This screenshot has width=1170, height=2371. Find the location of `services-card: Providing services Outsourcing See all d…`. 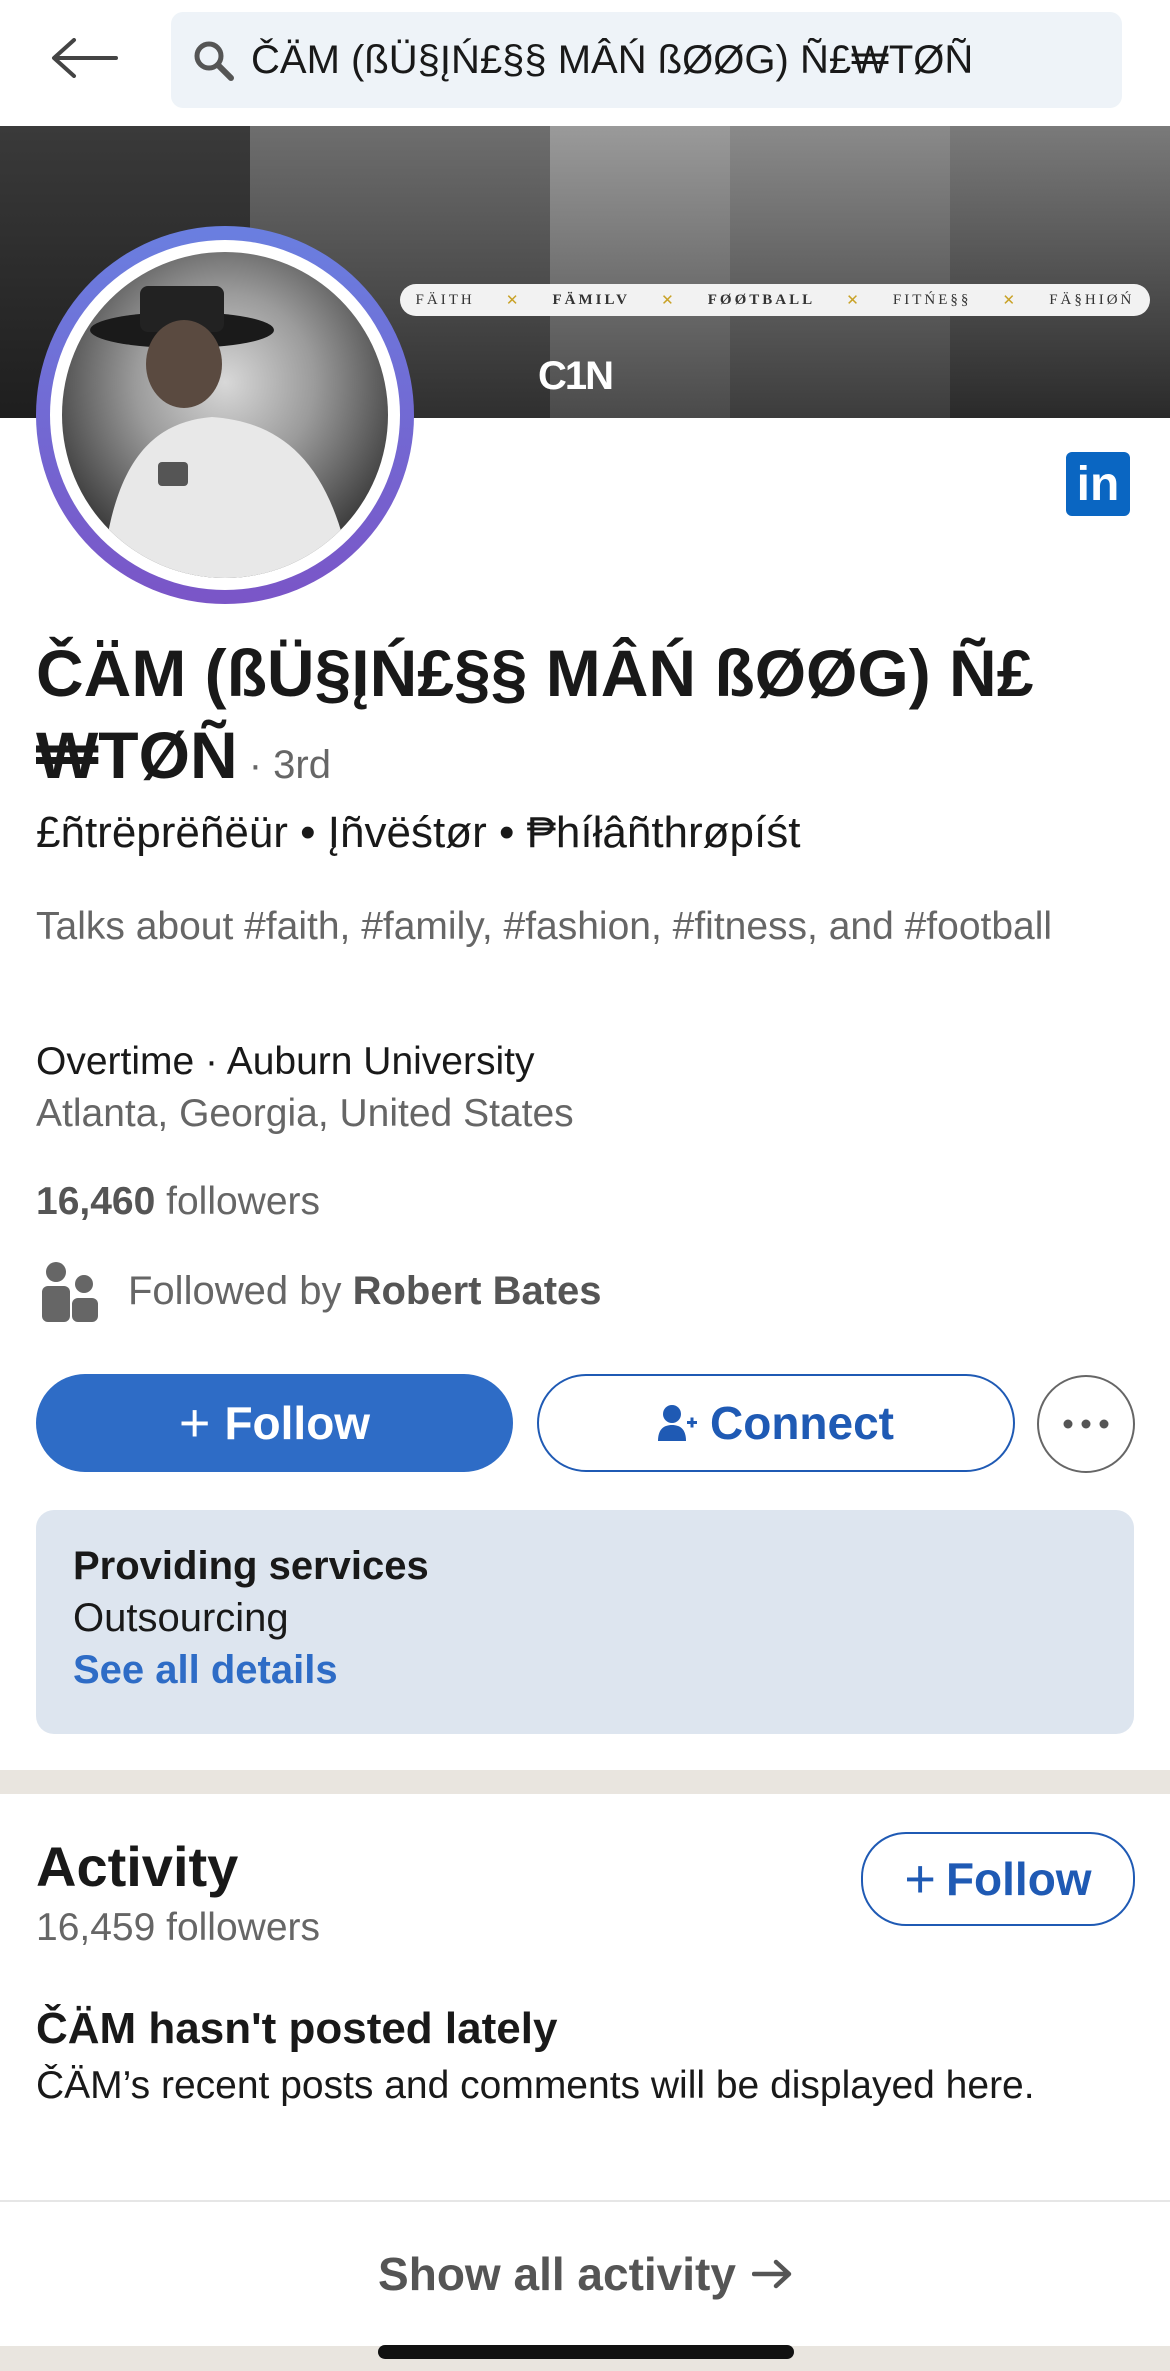

services-card: Providing services Outsourcing See all d… is located at coordinates (585, 1622).